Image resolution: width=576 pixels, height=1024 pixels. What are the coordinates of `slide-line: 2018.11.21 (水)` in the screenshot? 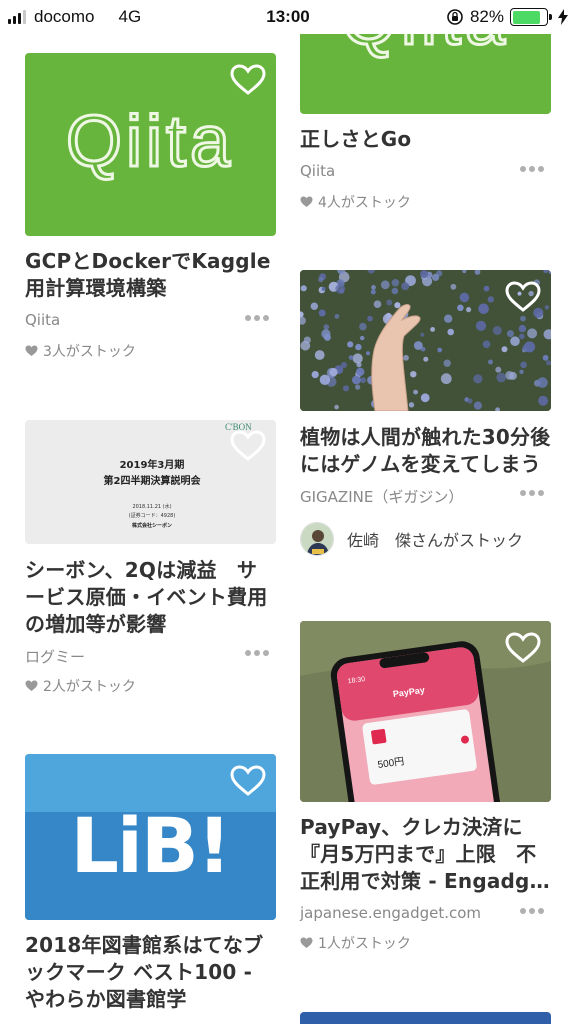 It's located at (151, 506).